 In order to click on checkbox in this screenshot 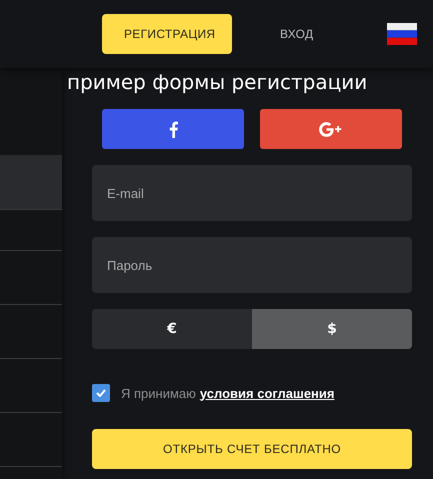, I will do `click(101, 393)`.